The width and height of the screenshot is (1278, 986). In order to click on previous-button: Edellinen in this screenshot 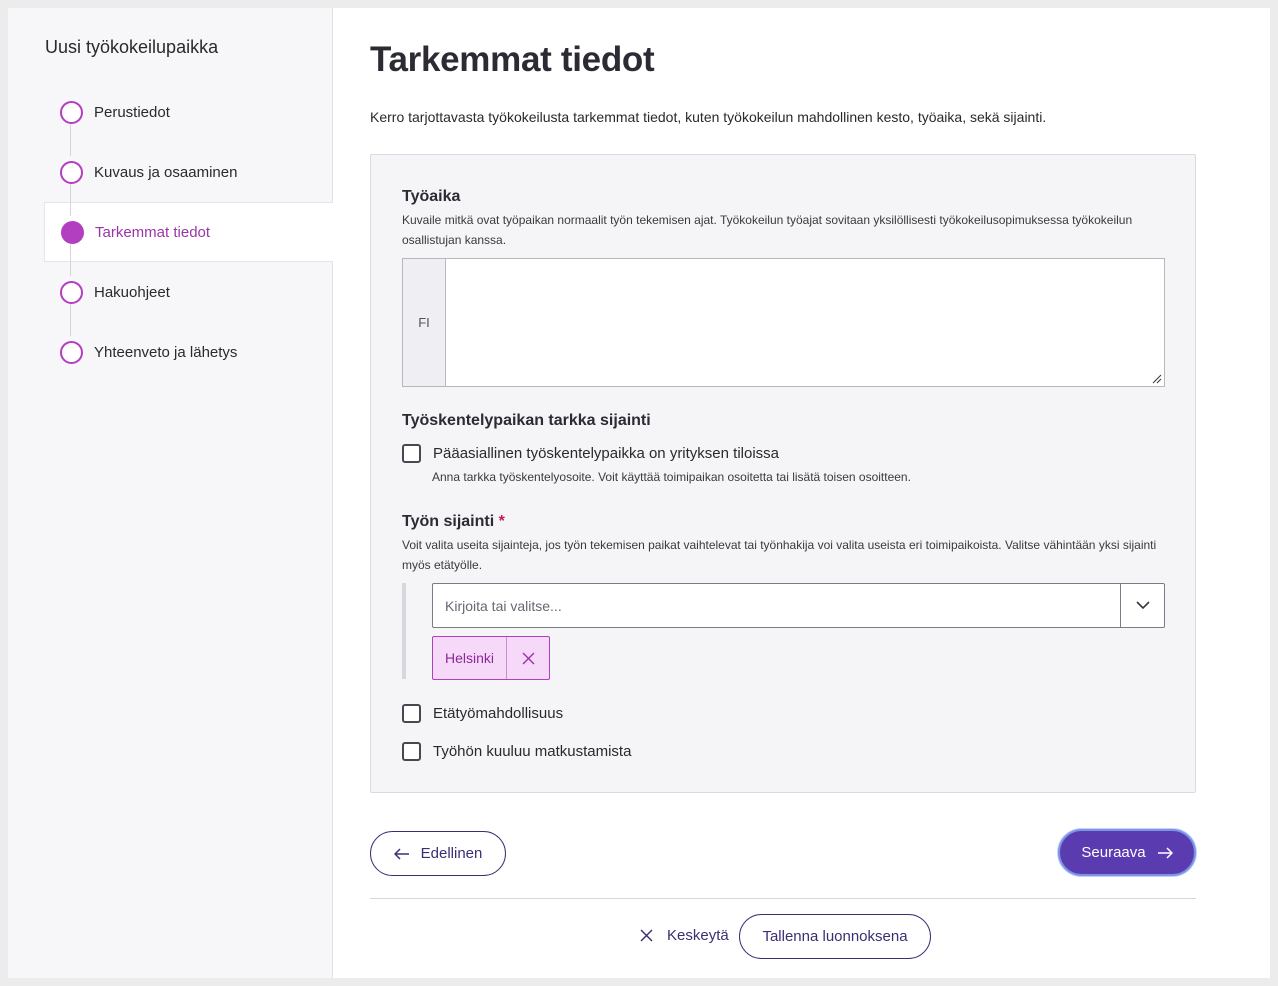, I will do `click(438, 853)`.